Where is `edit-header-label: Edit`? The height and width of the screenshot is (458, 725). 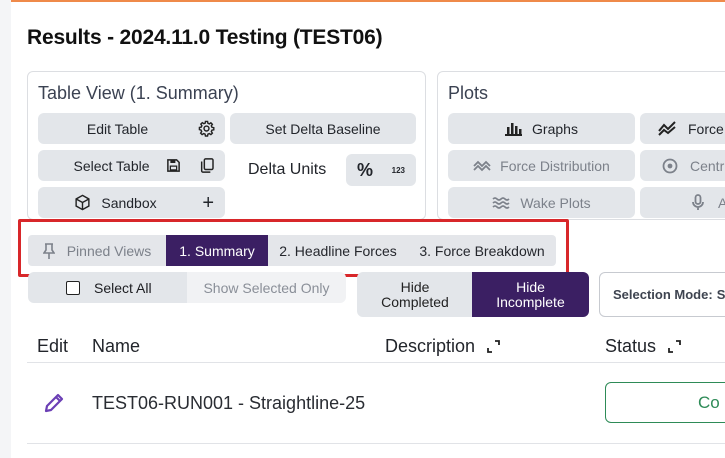 edit-header-label: Edit is located at coordinates (53, 346).